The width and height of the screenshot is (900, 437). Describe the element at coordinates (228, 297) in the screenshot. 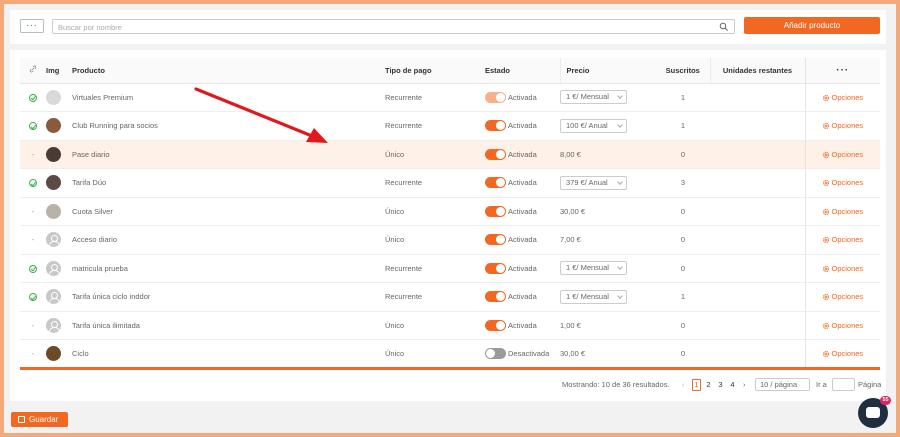

I see `product-name: Tarifa única ciclo inddor` at that location.